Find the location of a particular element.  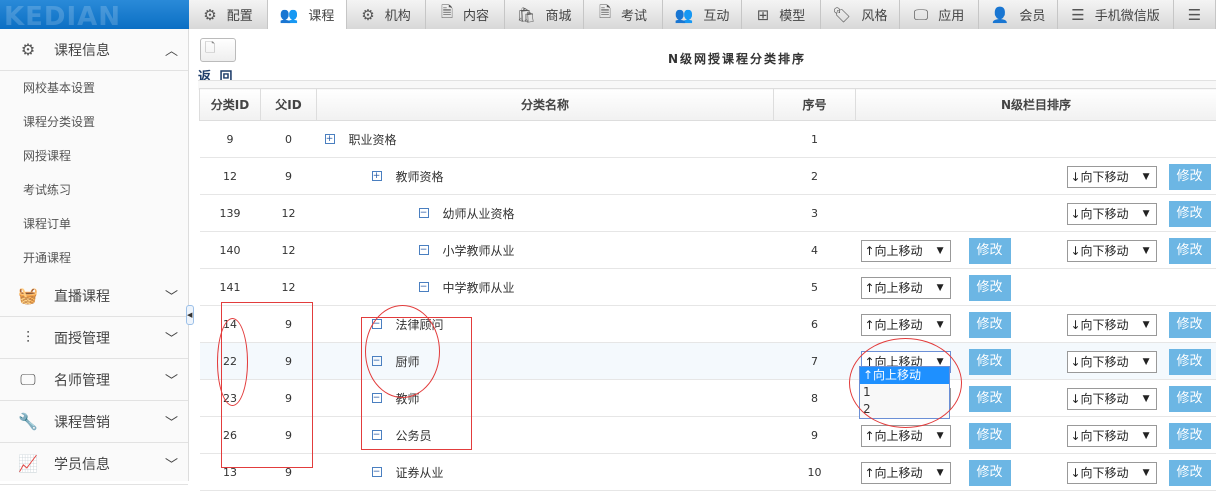

sidebar-section-label: 学员信息 is located at coordinates (82, 464).